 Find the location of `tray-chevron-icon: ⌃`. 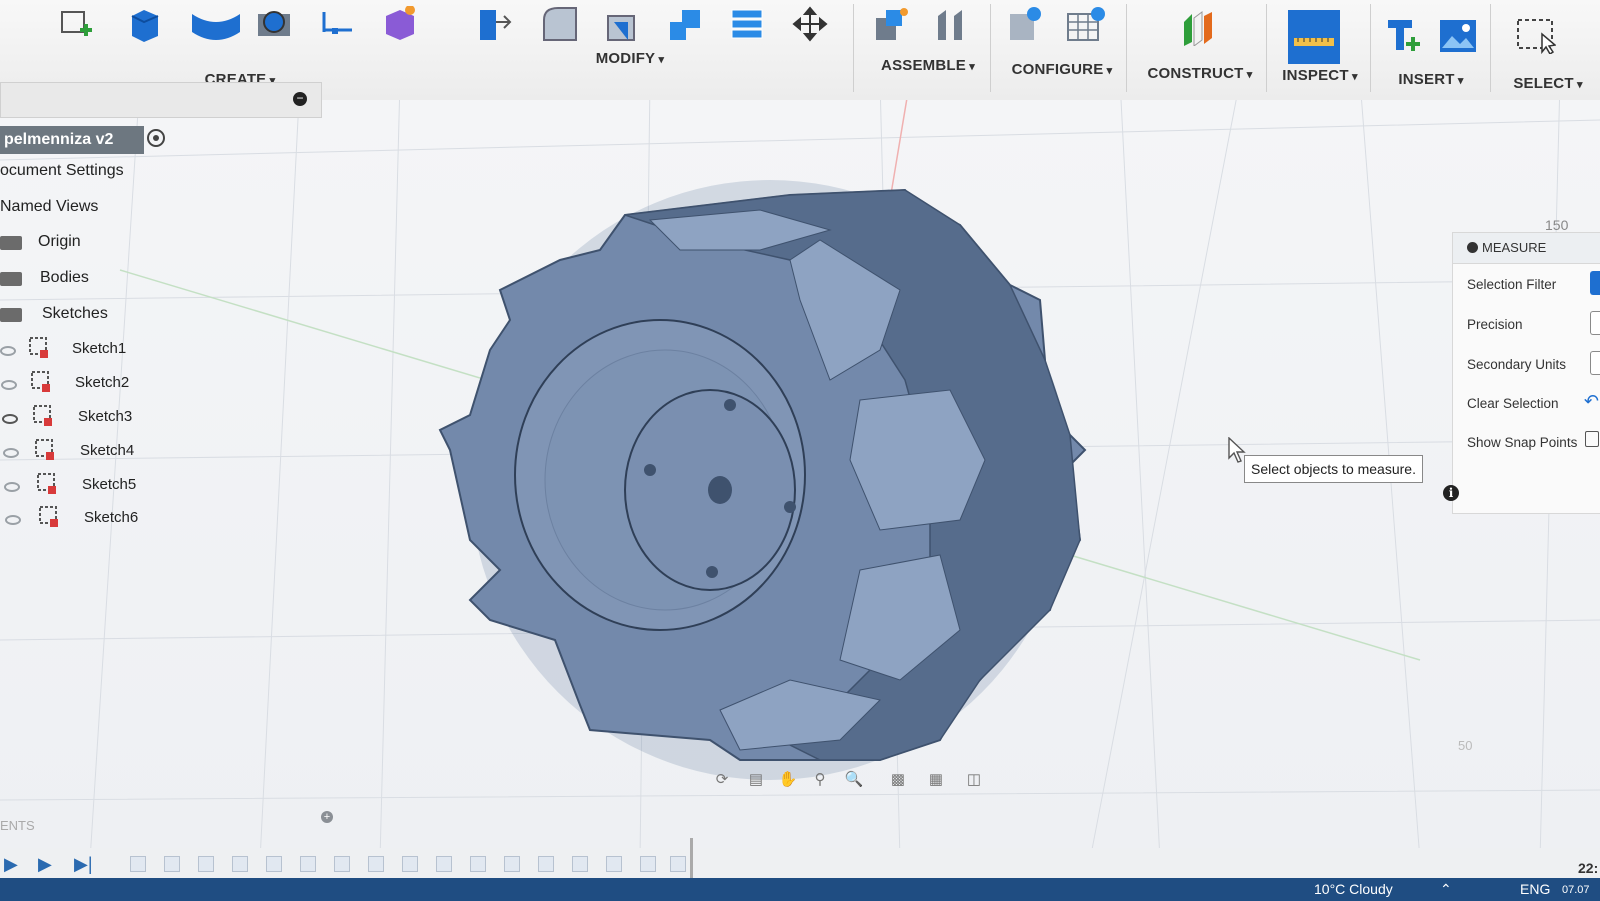

tray-chevron-icon: ⌃ is located at coordinates (1446, 889).